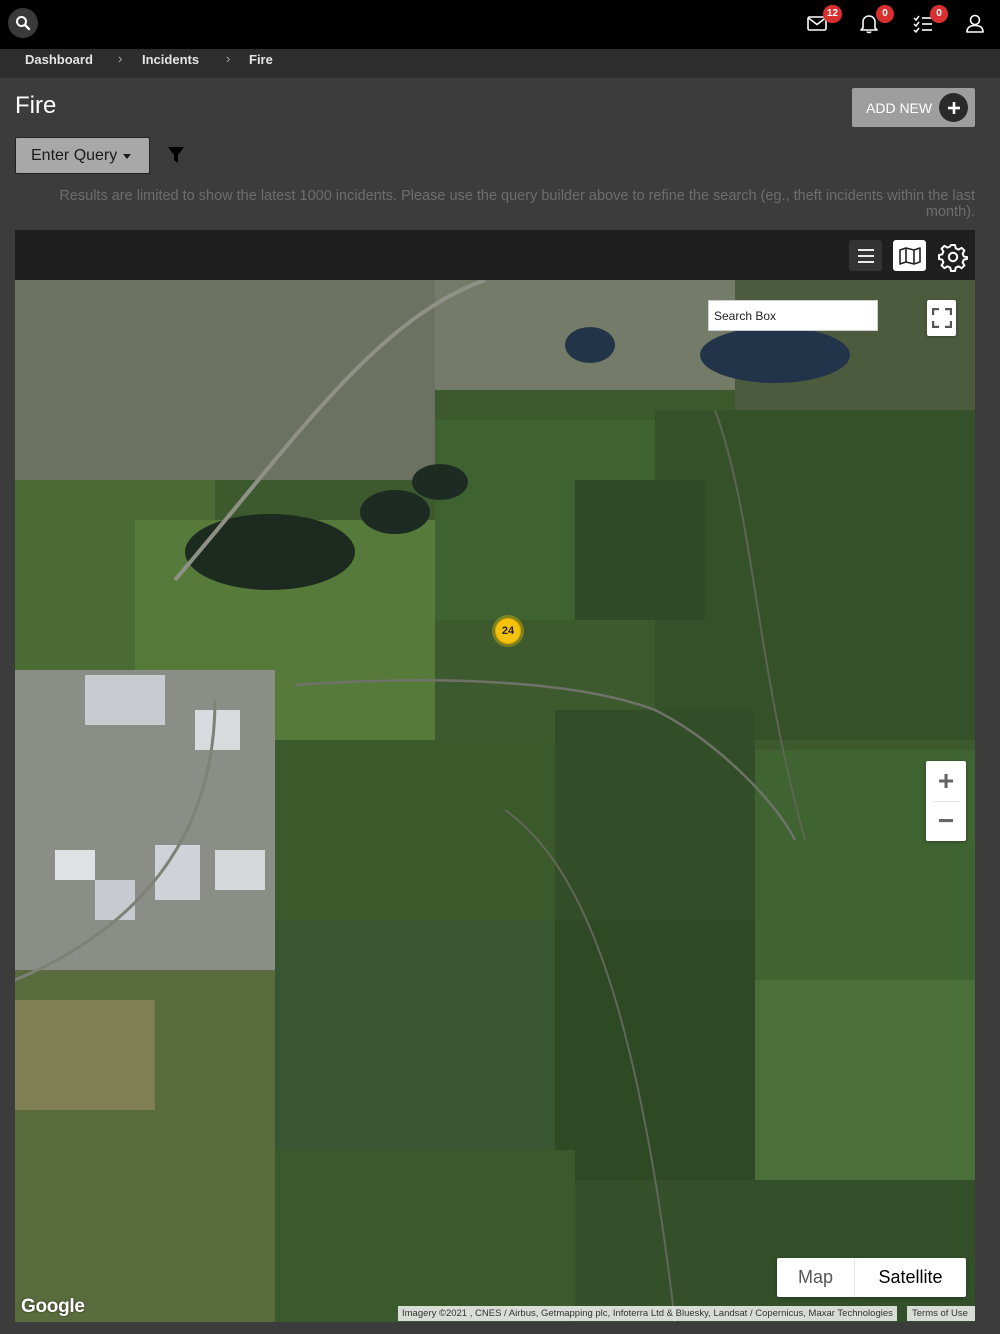 The image size is (1000, 1334). Describe the element at coordinates (170, 63) in the screenshot. I see `breadcrumb-incidents: Incidents` at that location.